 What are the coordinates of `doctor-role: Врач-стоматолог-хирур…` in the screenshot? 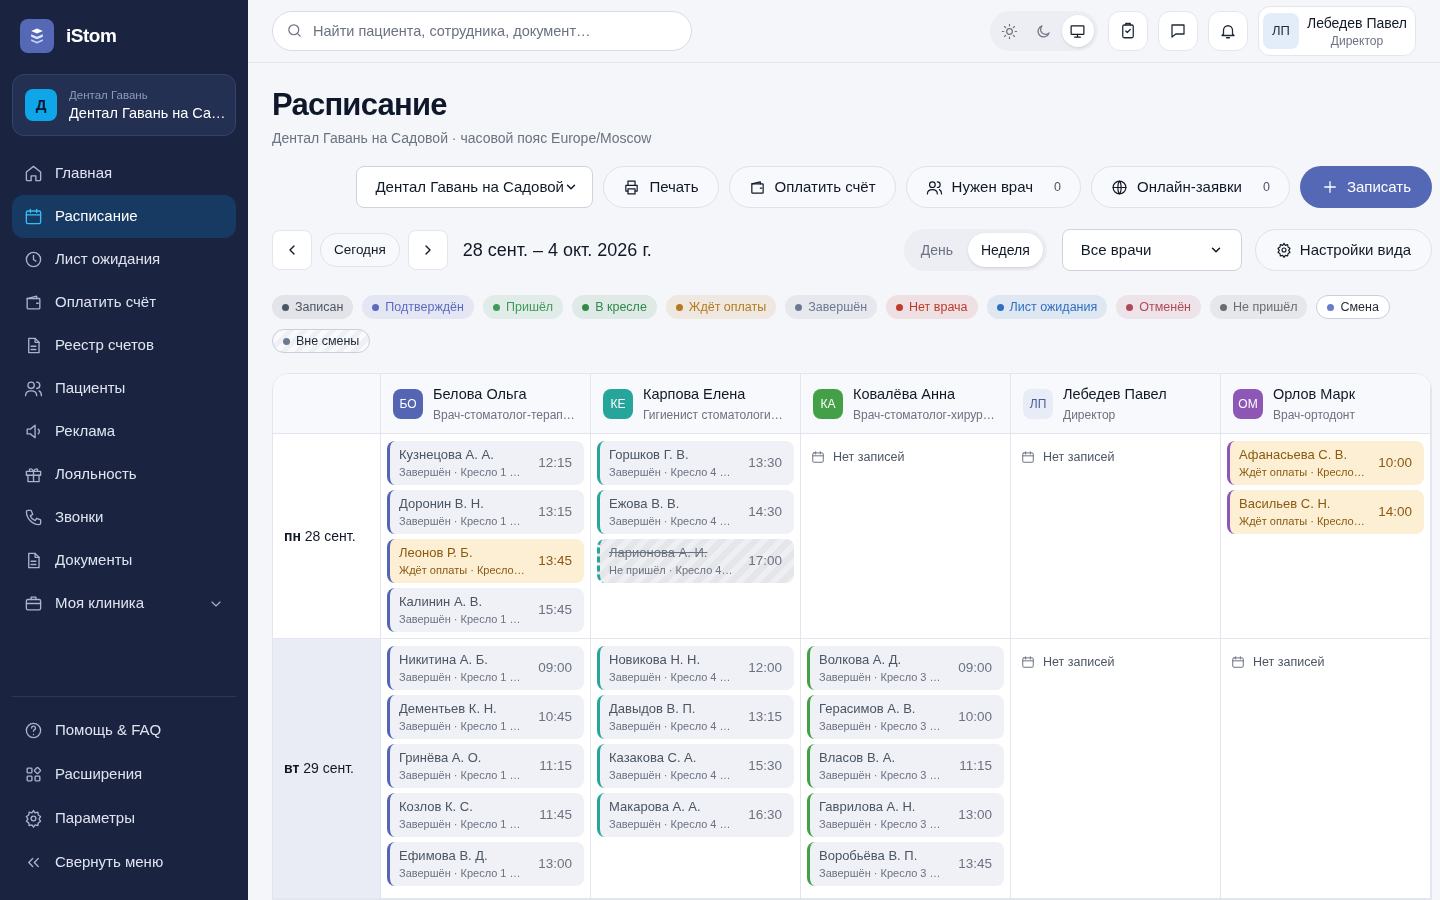 It's located at (924, 415).